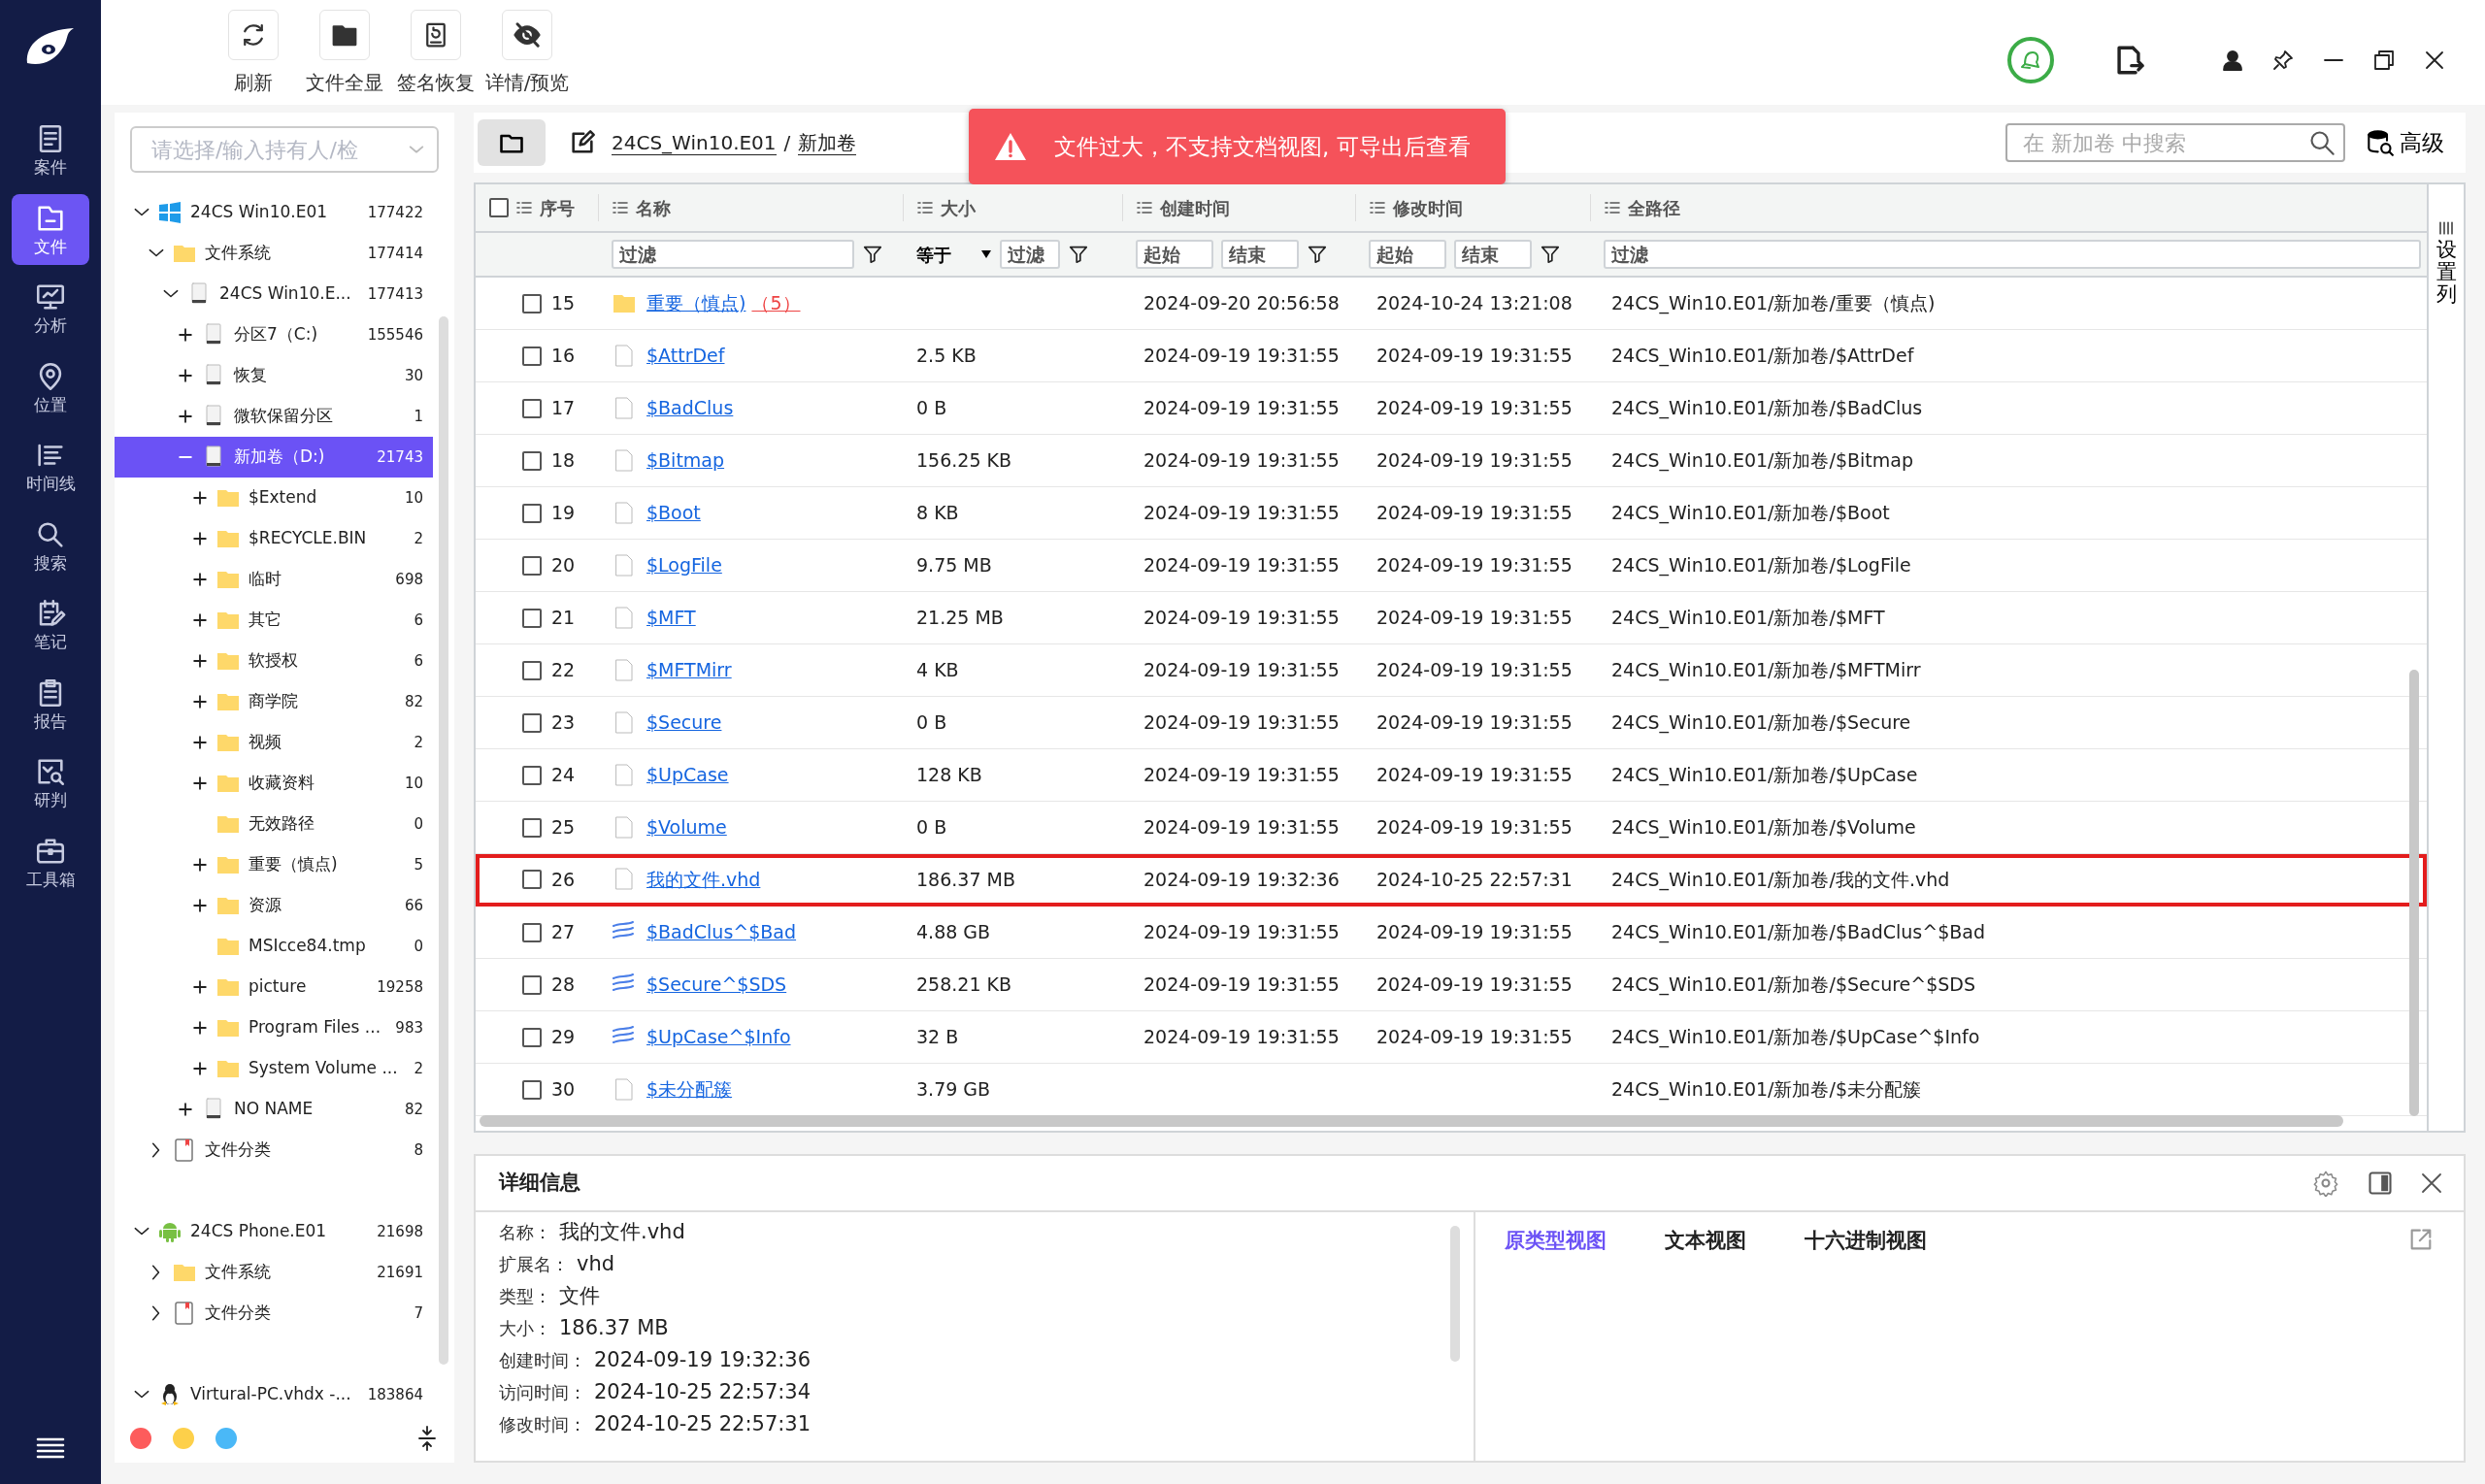  What do you see at coordinates (51, 150) in the screenshot?
I see `nav-item: 案件` at bounding box center [51, 150].